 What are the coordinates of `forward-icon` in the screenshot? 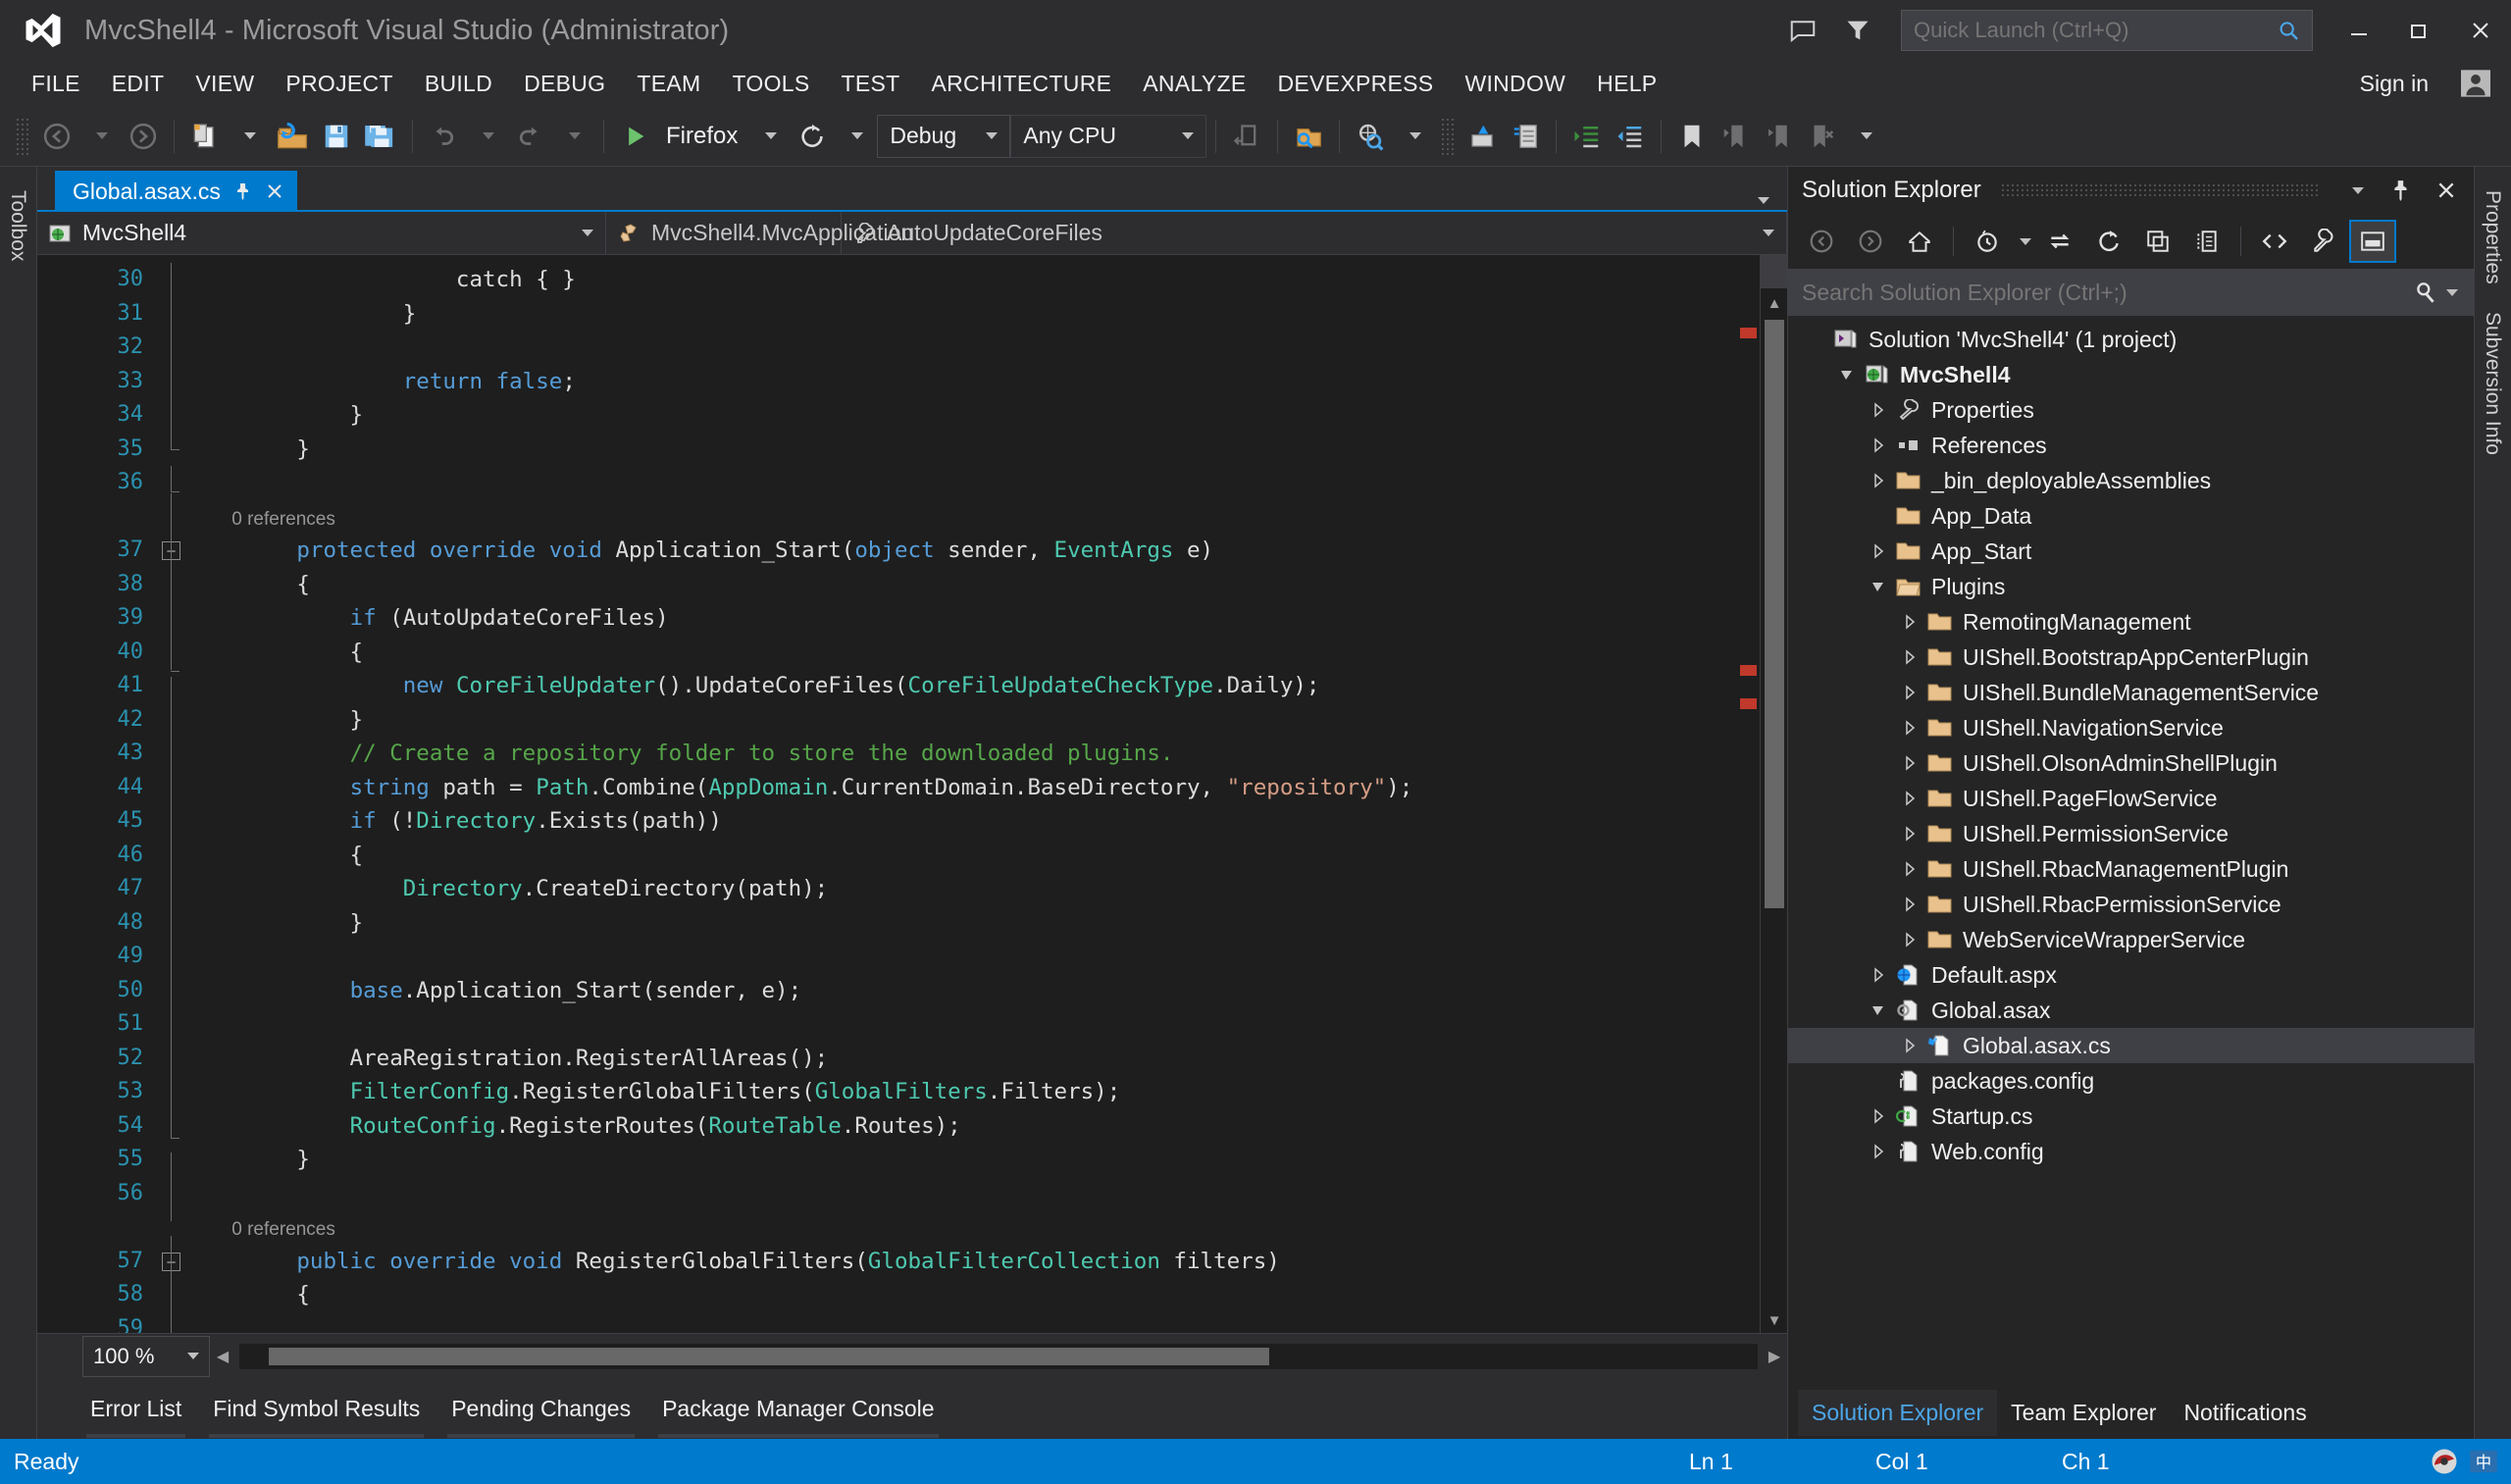 It's located at (1870, 241).